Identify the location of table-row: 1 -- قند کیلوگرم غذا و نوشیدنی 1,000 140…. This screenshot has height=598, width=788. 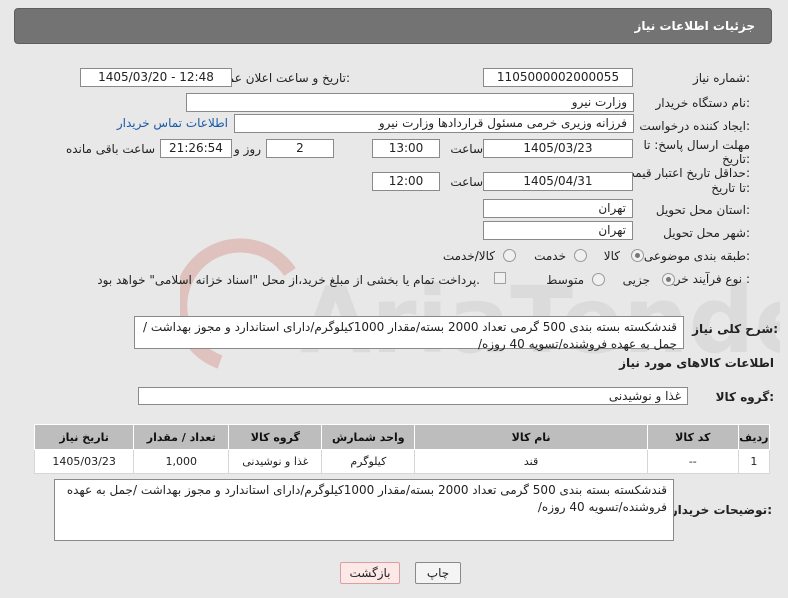
(402, 461).